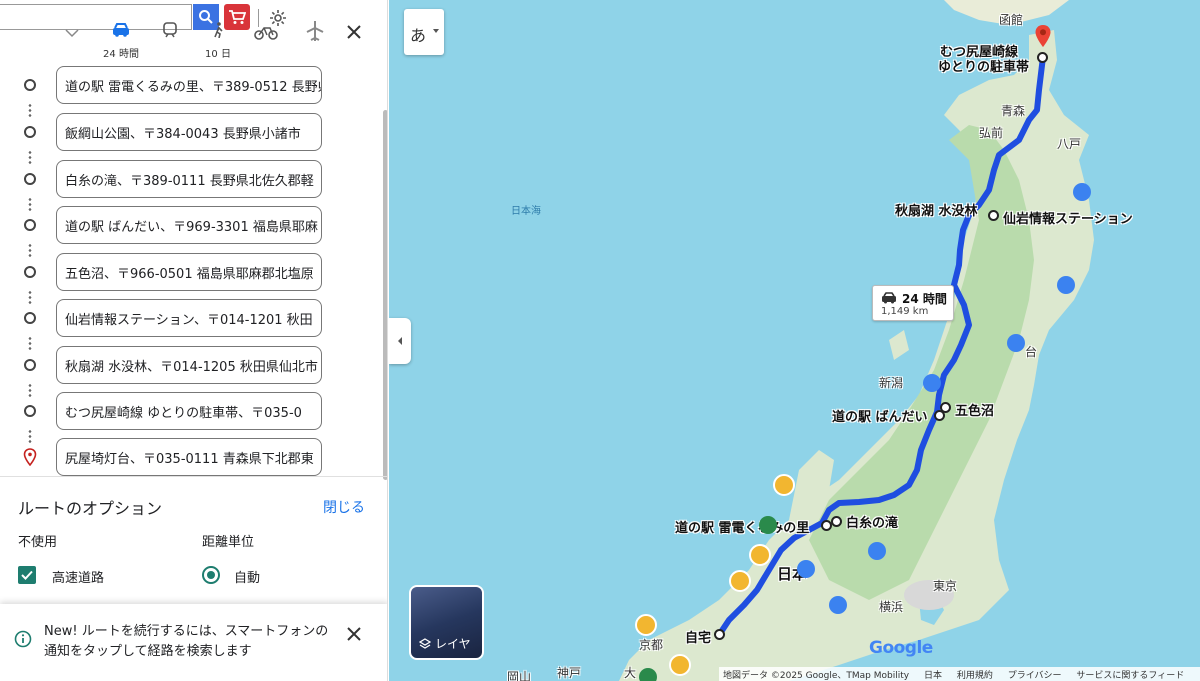  I want to click on list-item: 仙岩情報ステーション、〒014-1201 秋田, so click(193, 318).